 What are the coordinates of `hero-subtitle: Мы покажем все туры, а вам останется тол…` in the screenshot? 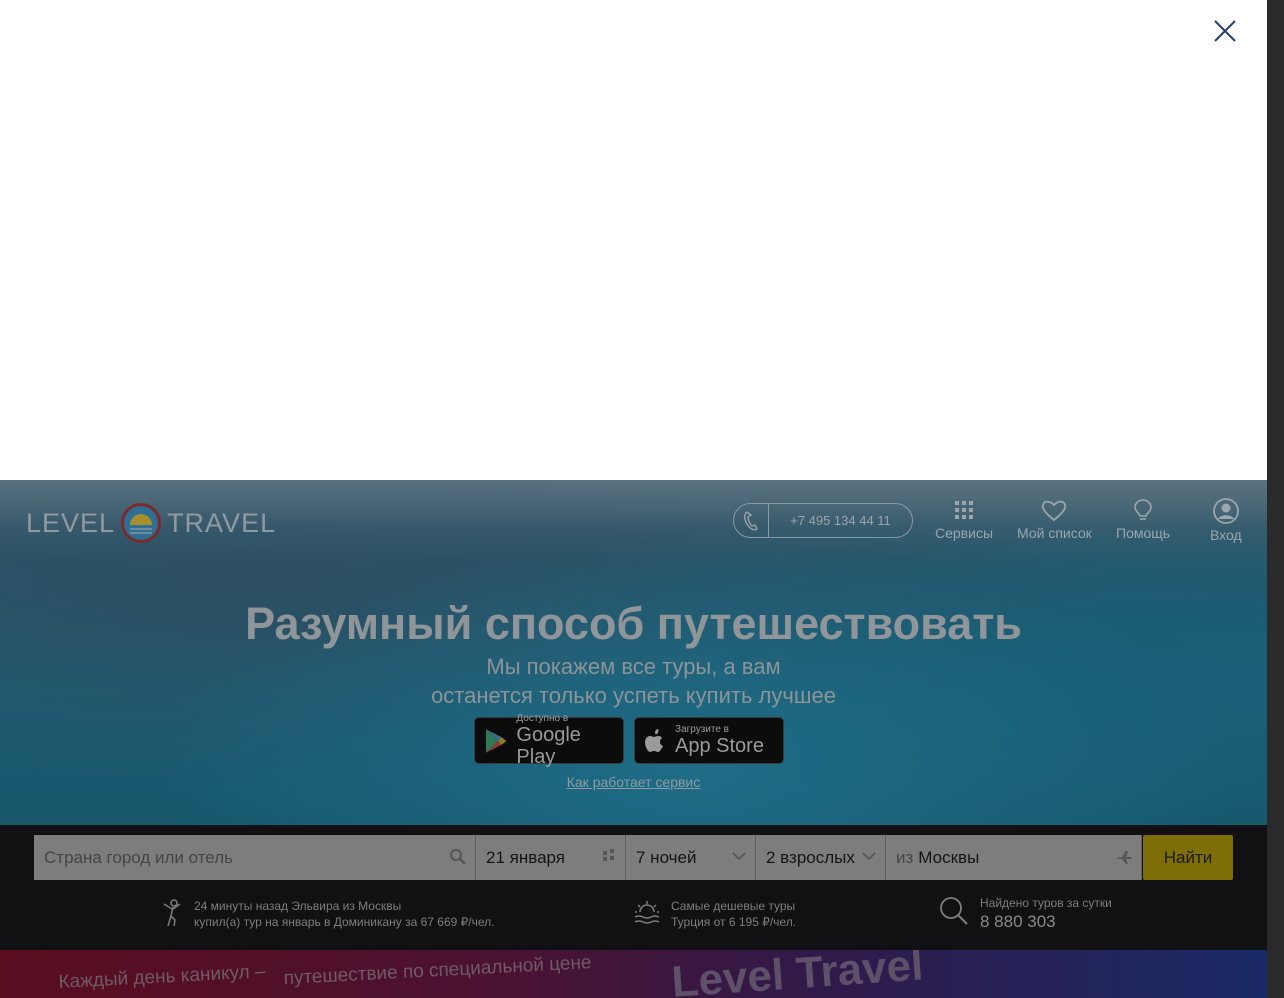 It's located at (633, 681).